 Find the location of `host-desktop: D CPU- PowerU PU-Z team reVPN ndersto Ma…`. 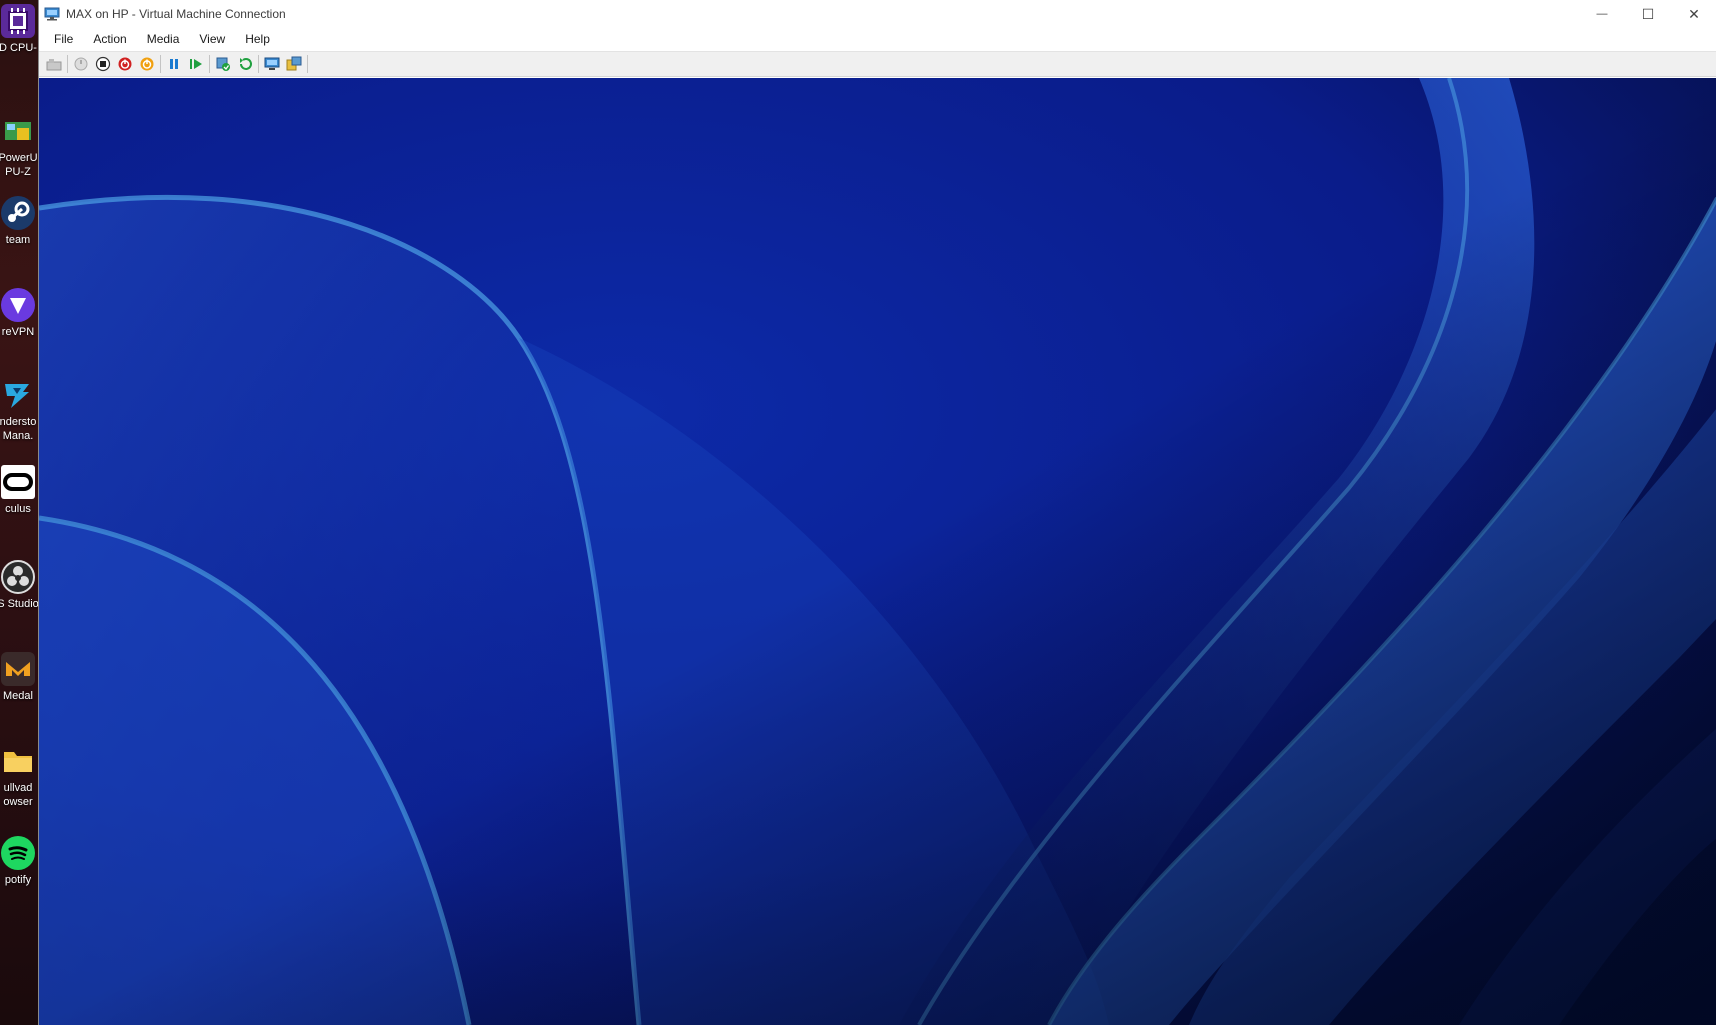

host-desktop: D CPU- PowerU PU-Z team reVPN ndersto Ma… is located at coordinates (19, 512).